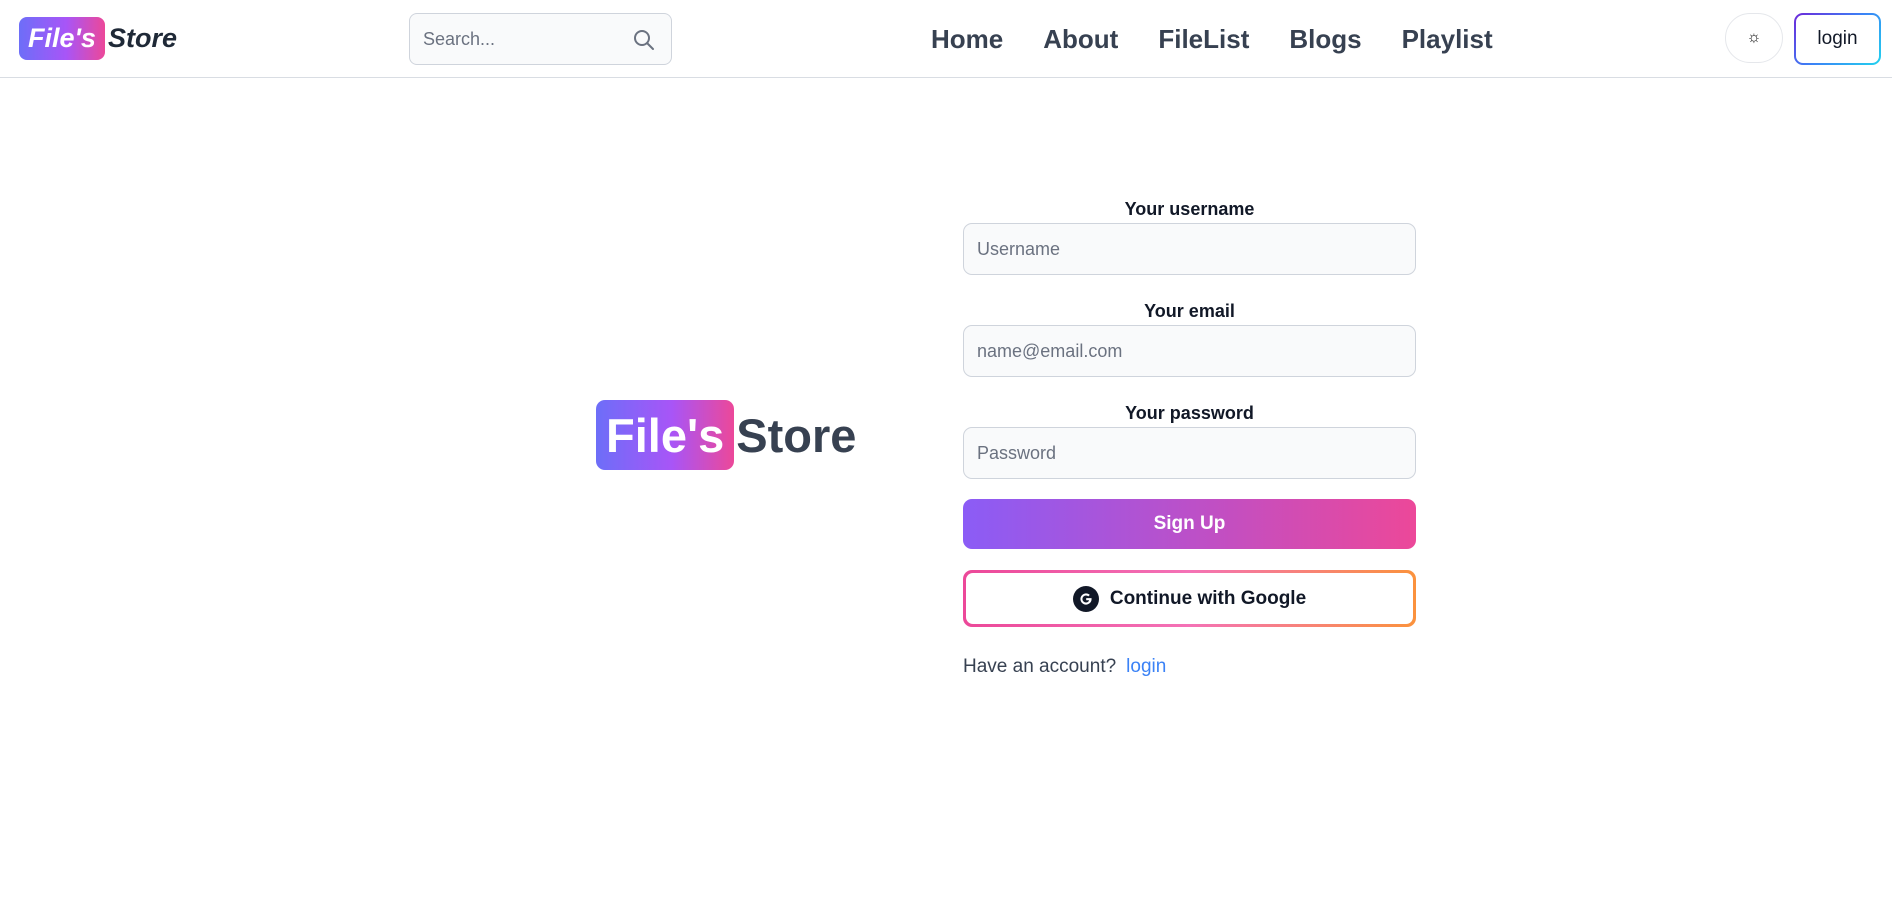 This screenshot has width=1892, height=908. Describe the element at coordinates (1085, 598) in the screenshot. I see `google-icon` at that location.